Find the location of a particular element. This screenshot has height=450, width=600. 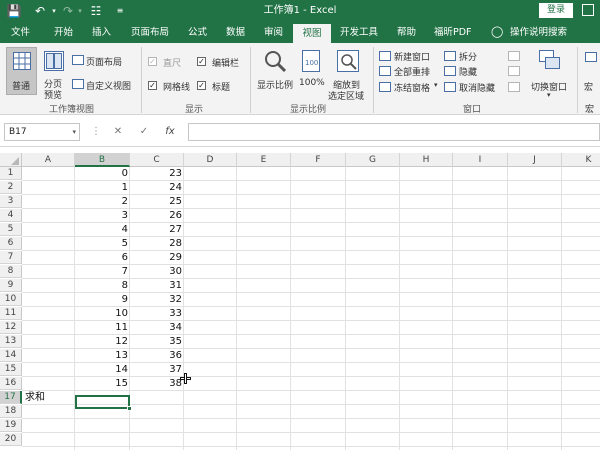

tell-me-search: 操作说明搜索 is located at coordinates (538, 32).